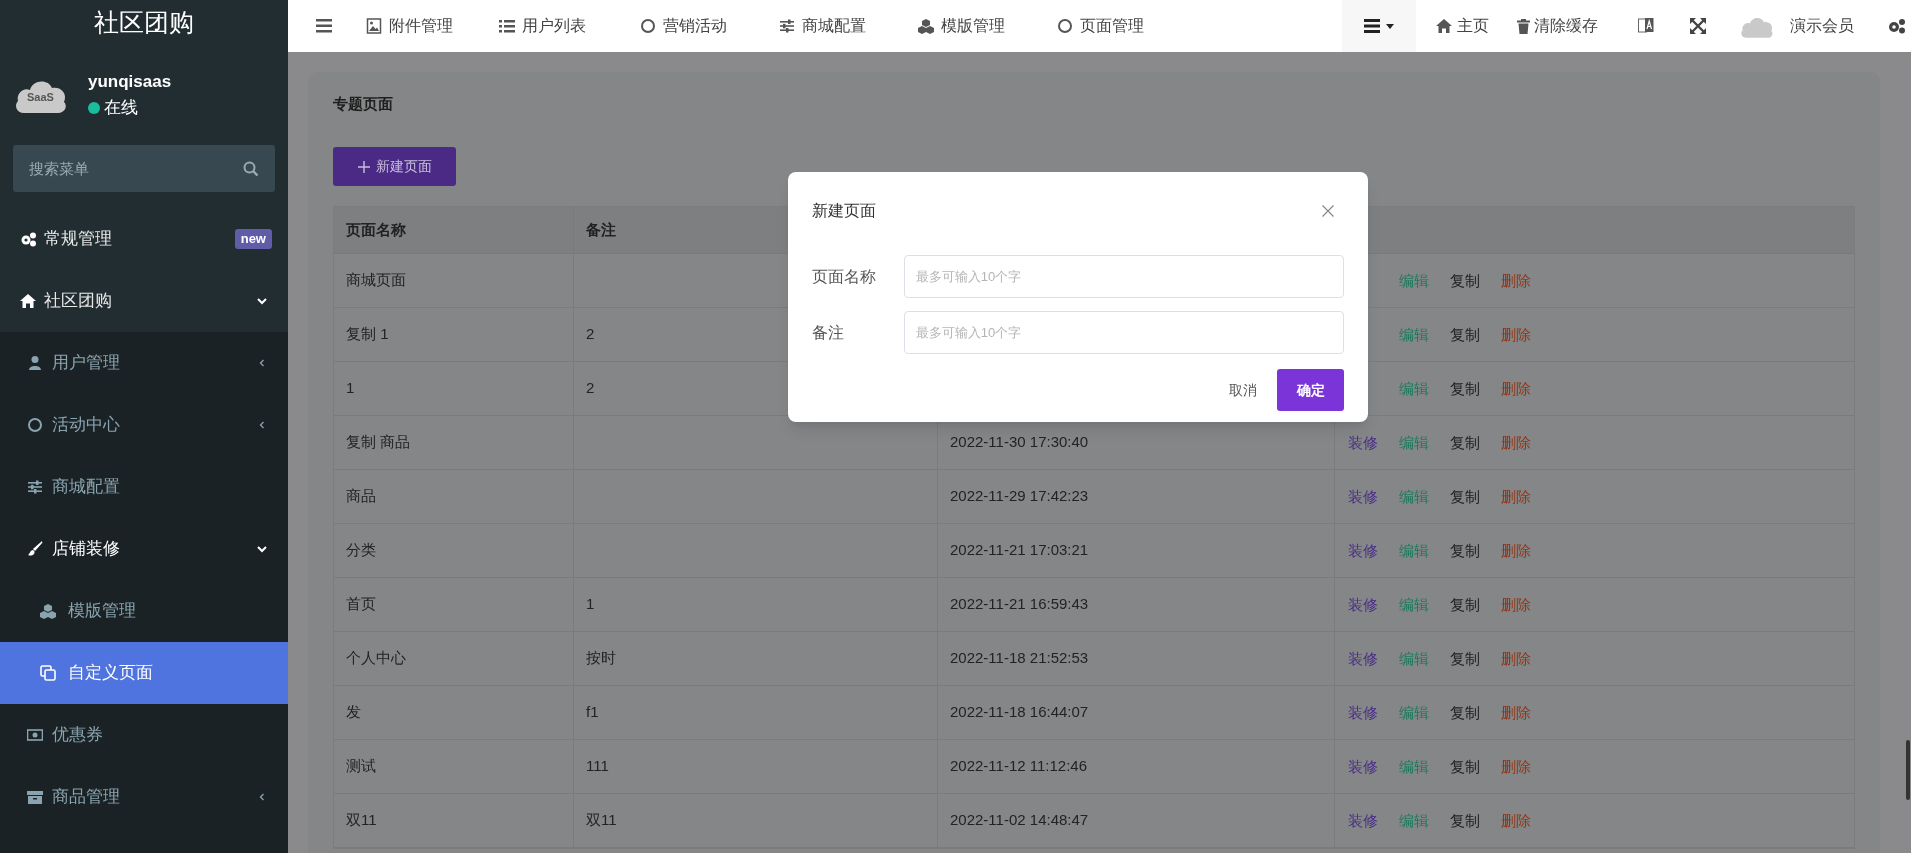  Describe the element at coordinates (361, 604) in the screenshot. I see `table-cell-text: 首页` at that location.